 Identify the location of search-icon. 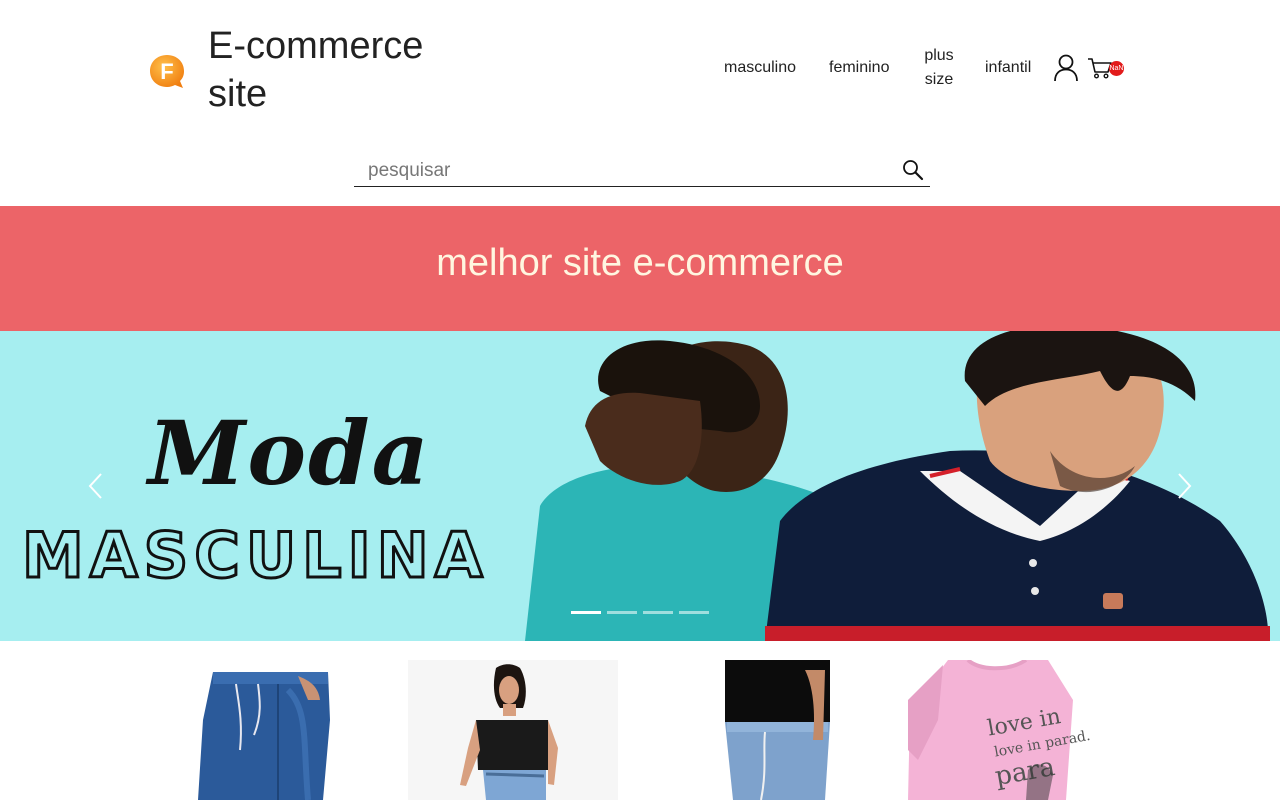
(913, 170).